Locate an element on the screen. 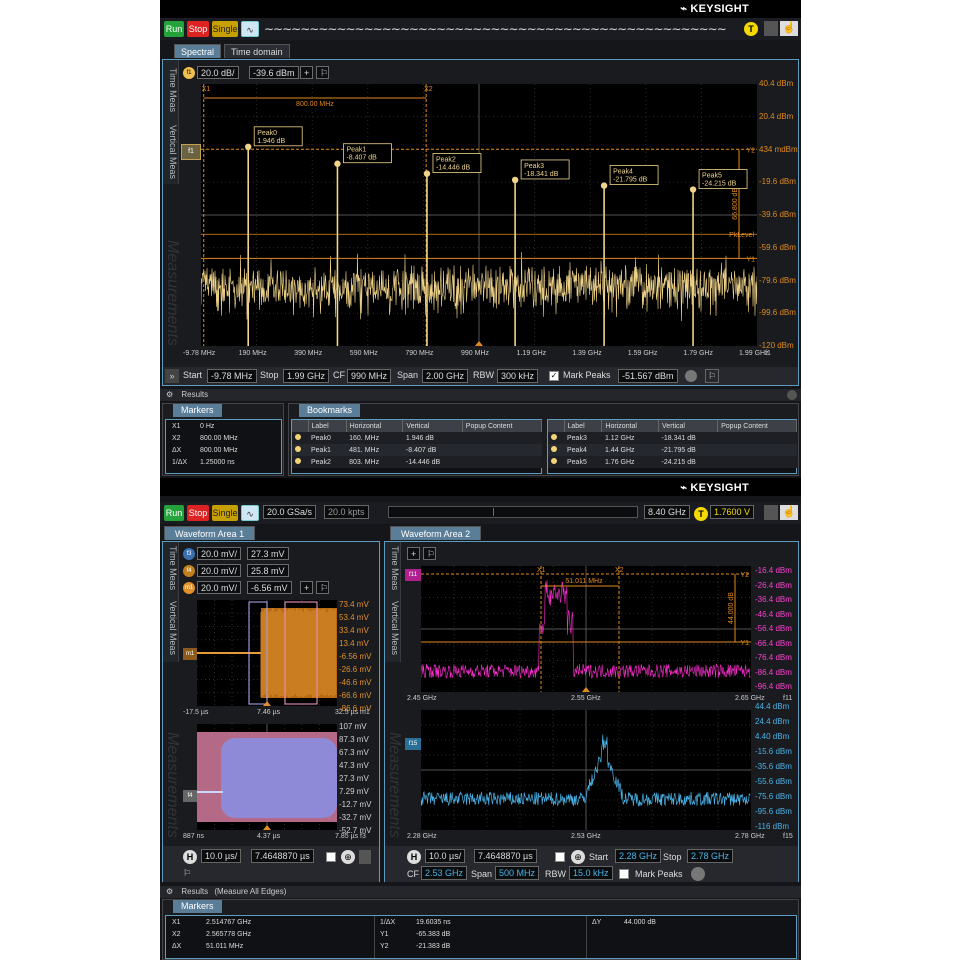 Image resolution: width=960 pixels, height=960 pixels. h-checkbox is located at coordinates (331, 857).